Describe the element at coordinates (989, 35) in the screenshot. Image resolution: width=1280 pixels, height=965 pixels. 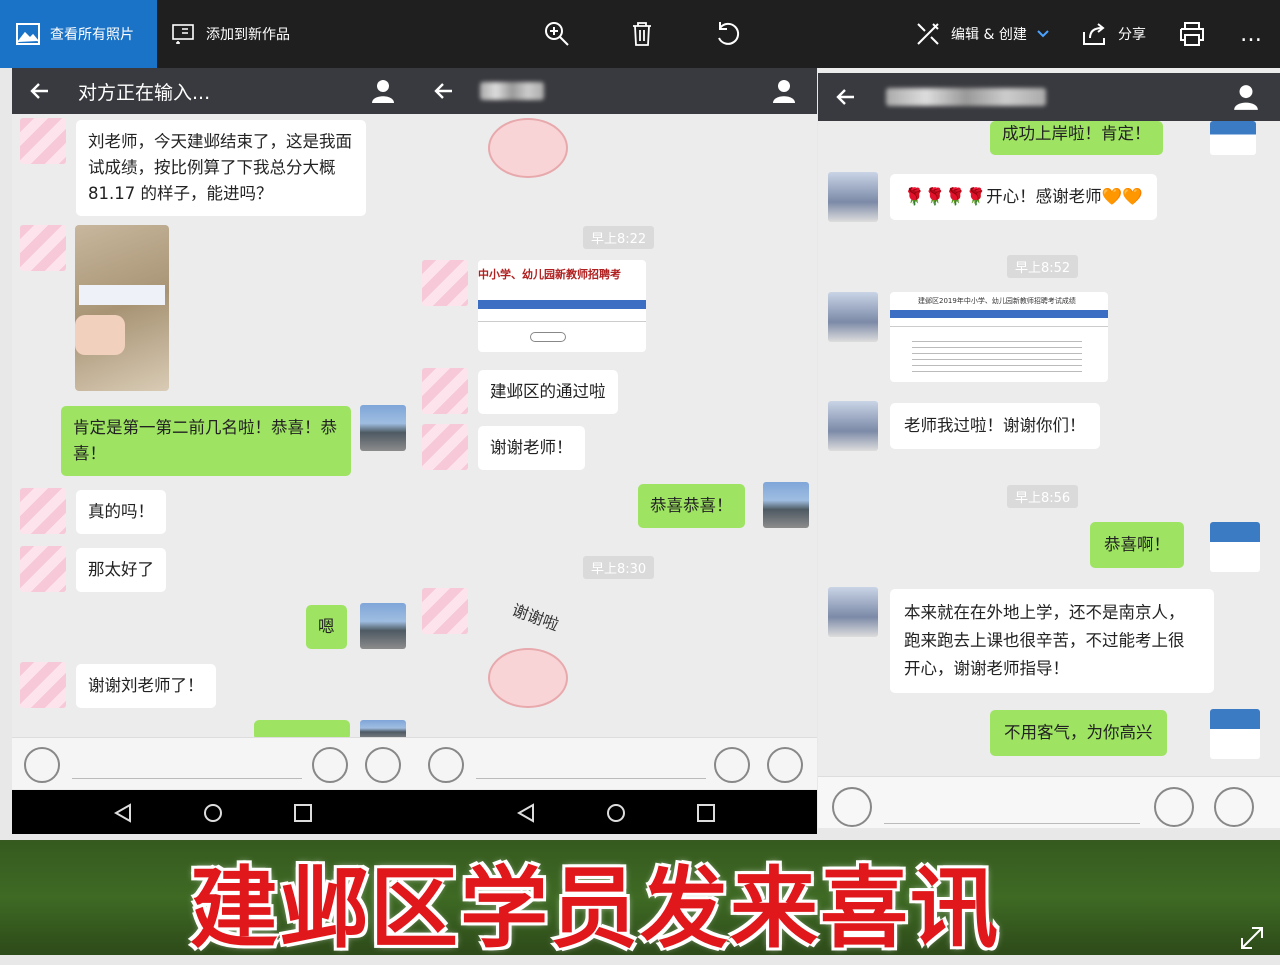
I see `edit-create-label: 编辑 & 创建` at that location.